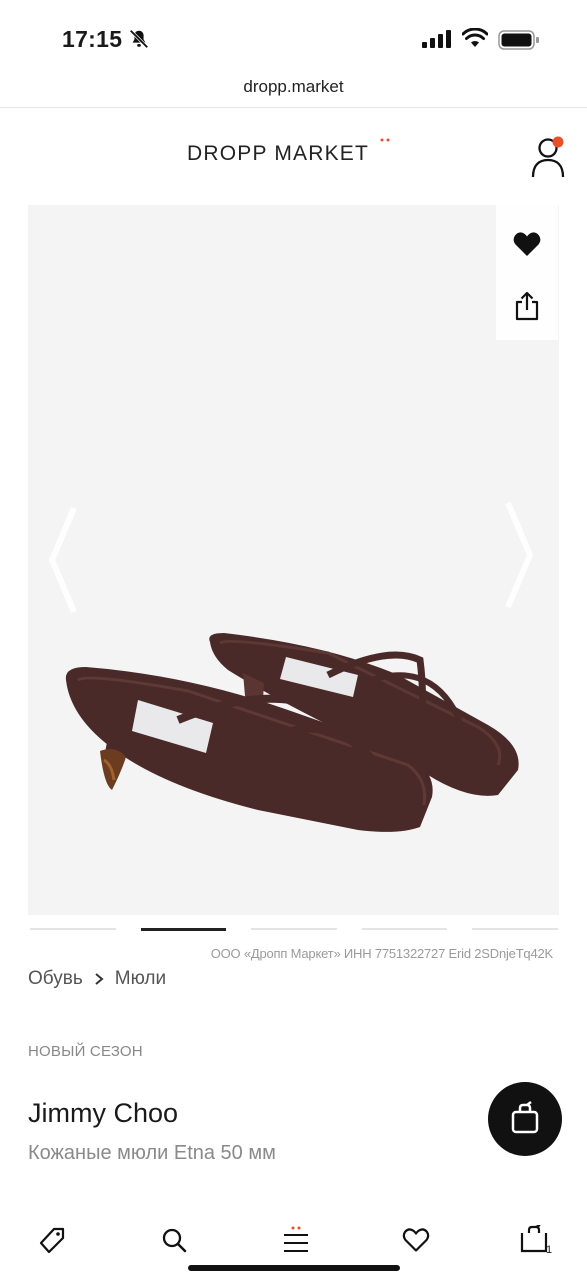 This screenshot has width=587, height=1280. Describe the element at coordinates (292, 732) in the screenshot. I see `sandal-illustration` at that location.